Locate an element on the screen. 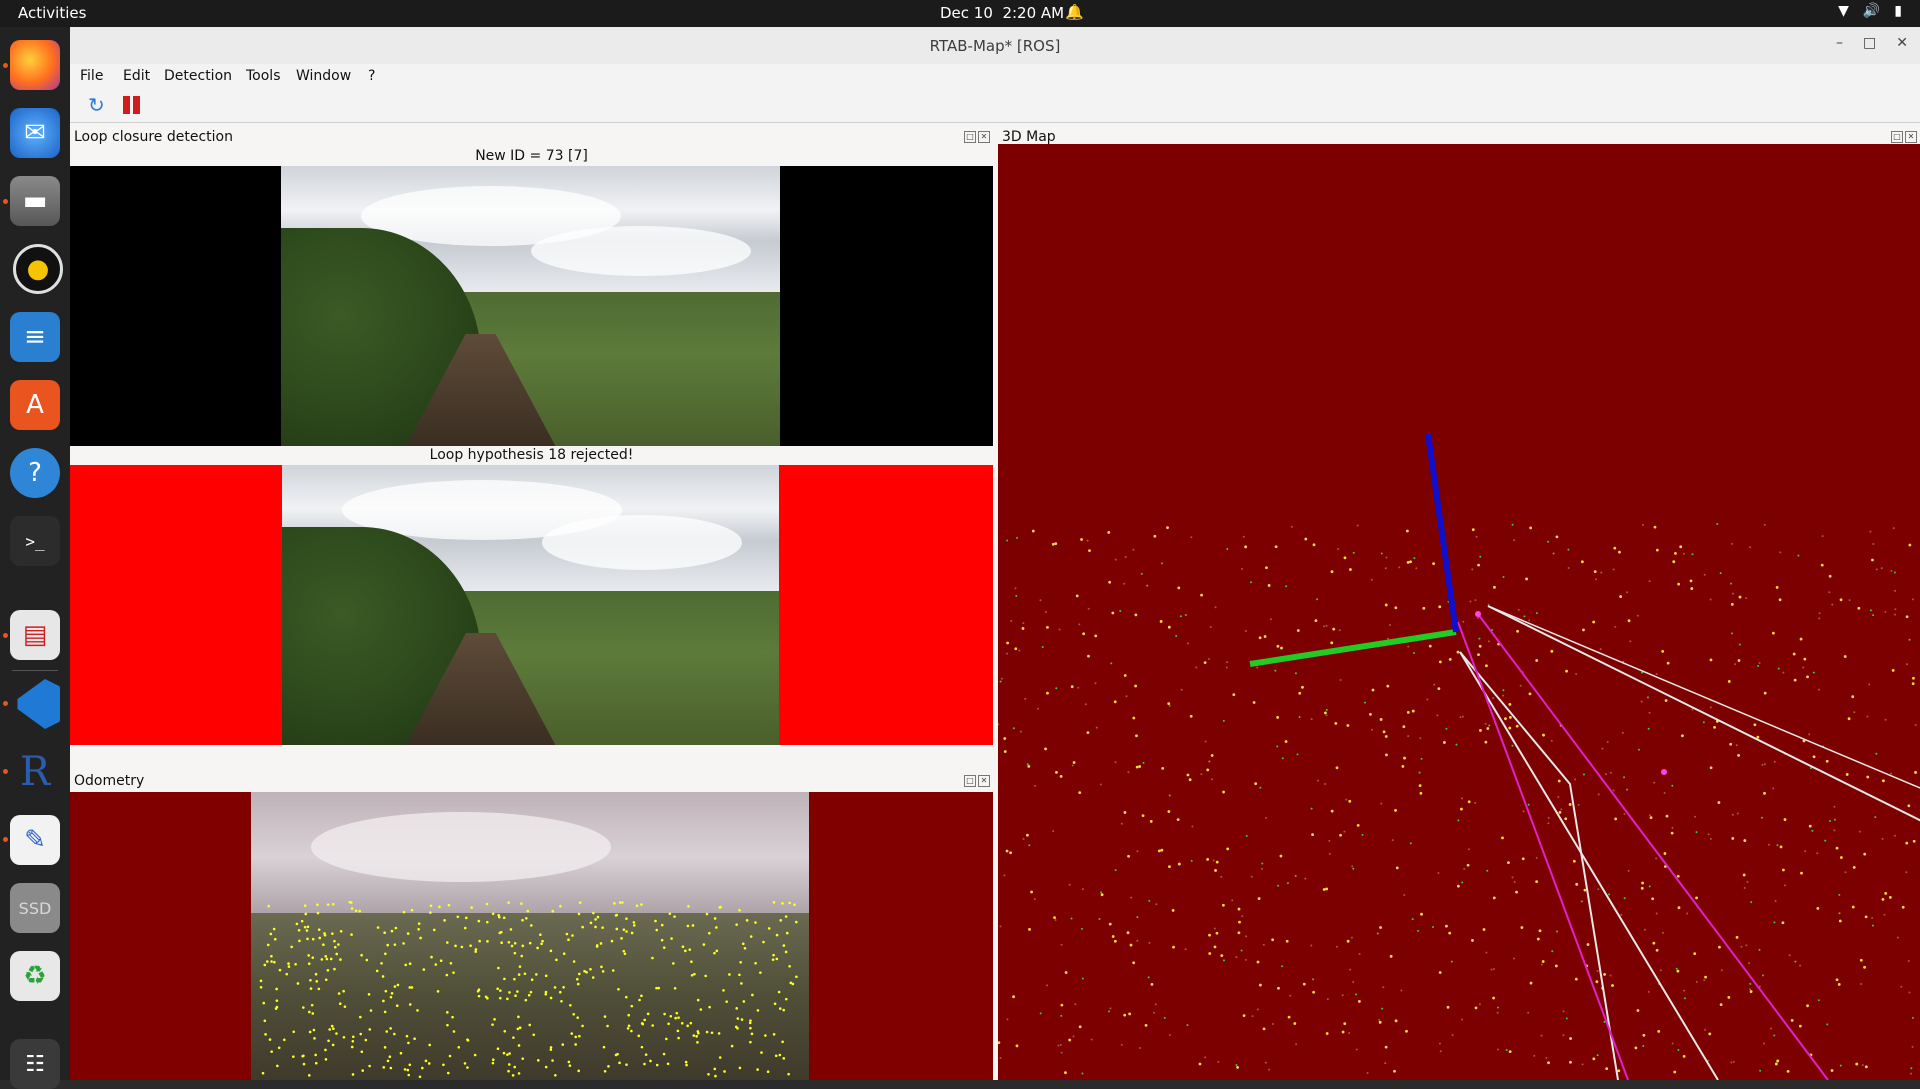 This screenshot has width=1920, height=1089. trash-icon: ♻ is located at coordinates (35, 976).